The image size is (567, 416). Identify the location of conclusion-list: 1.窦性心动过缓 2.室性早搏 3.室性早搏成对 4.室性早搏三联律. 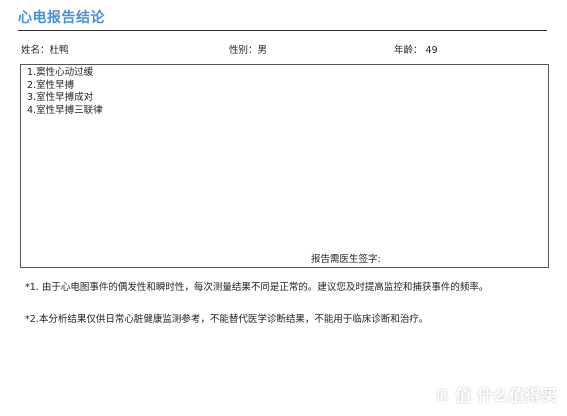
(65, 92).